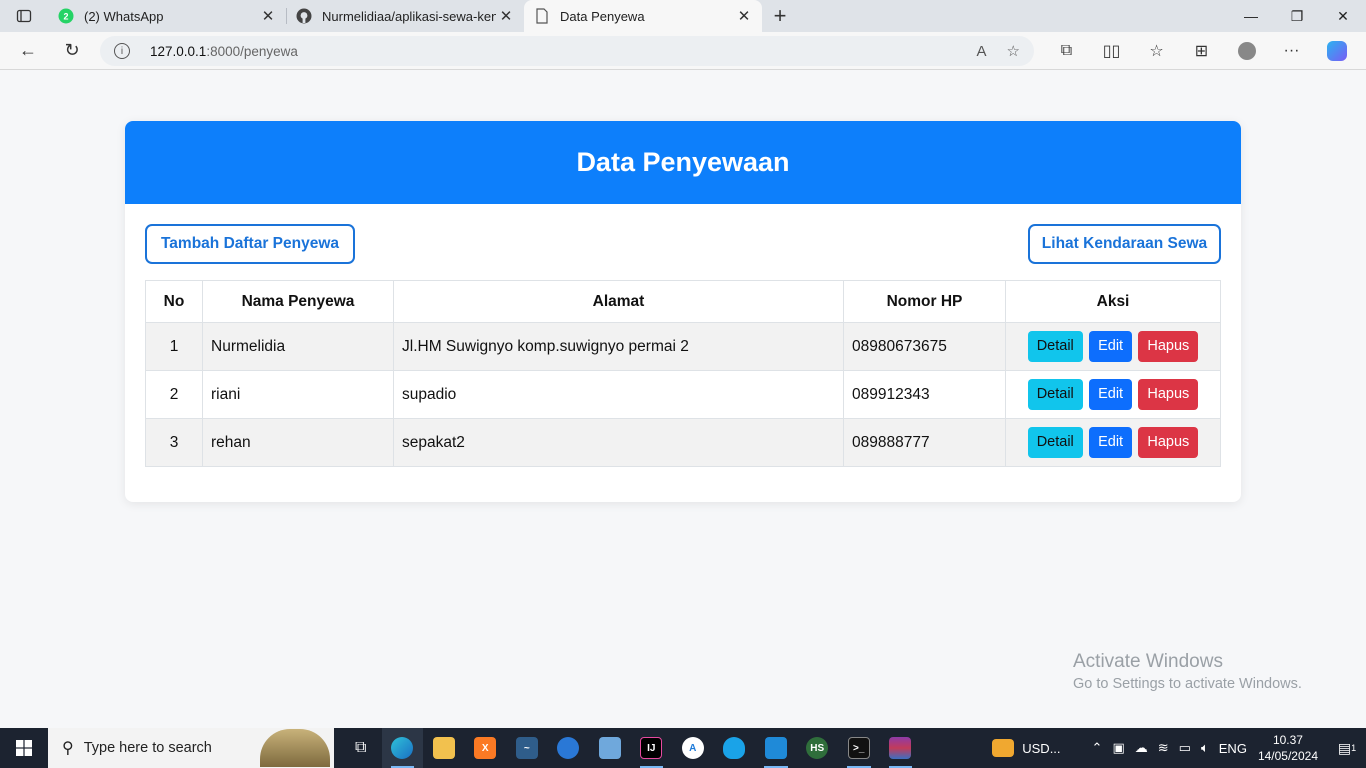 The image size is (1366, 768). Describe the element at coordinates (298, 394) in the screenshot. I see `cell-nama: riani` at that location.